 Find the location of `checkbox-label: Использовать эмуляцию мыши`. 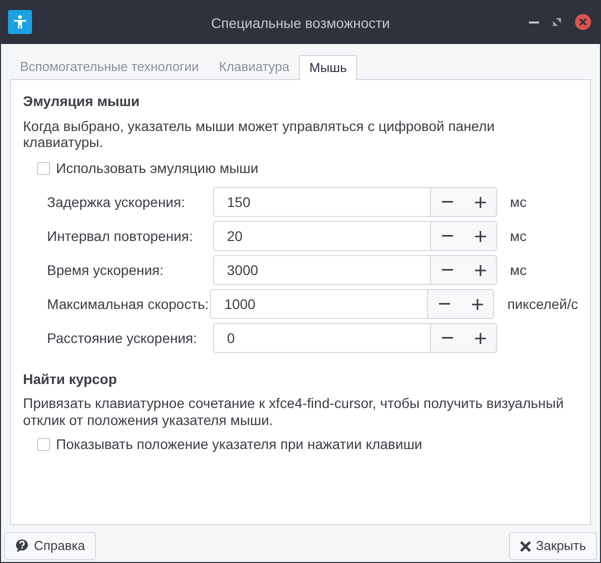

checkbox-label: Использовать эмуляцию мыши is located at coordinates (157, 168).